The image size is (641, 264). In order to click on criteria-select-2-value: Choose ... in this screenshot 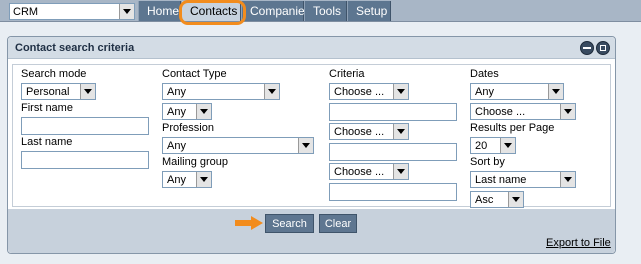, I will do `click(359, 131)`.